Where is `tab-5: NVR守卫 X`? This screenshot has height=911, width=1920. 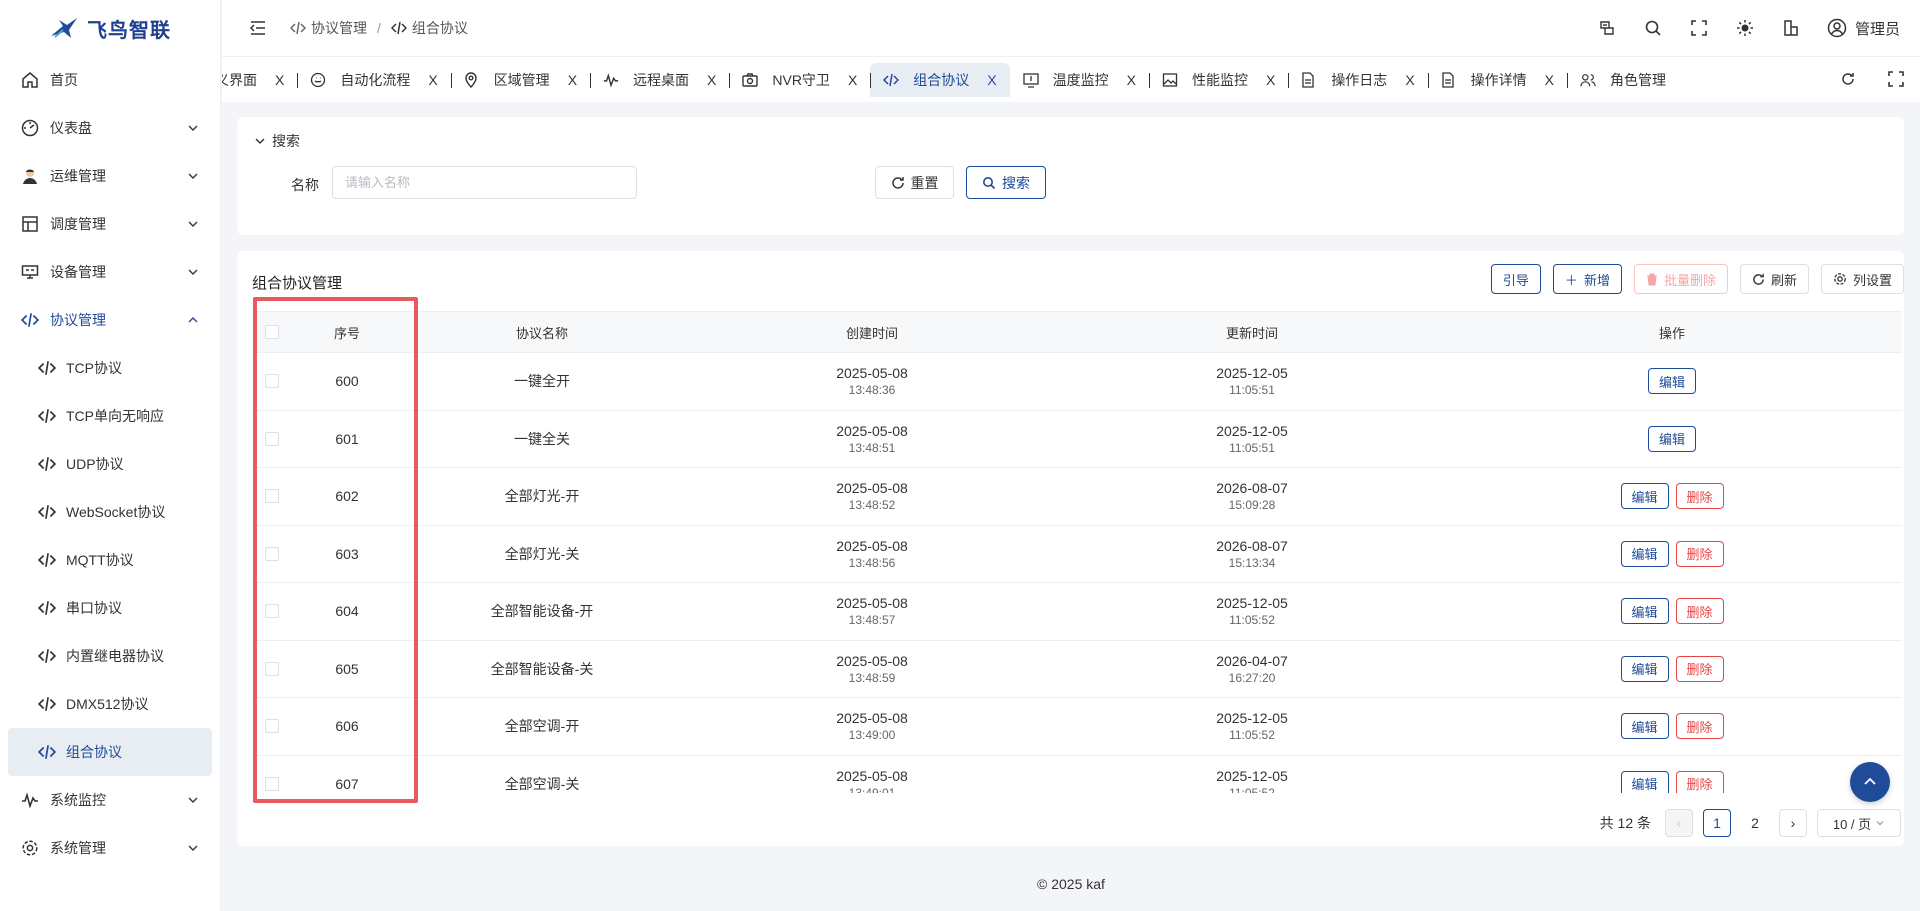 tab-5: NVR守卫 X is located at coordinates (799, 80).